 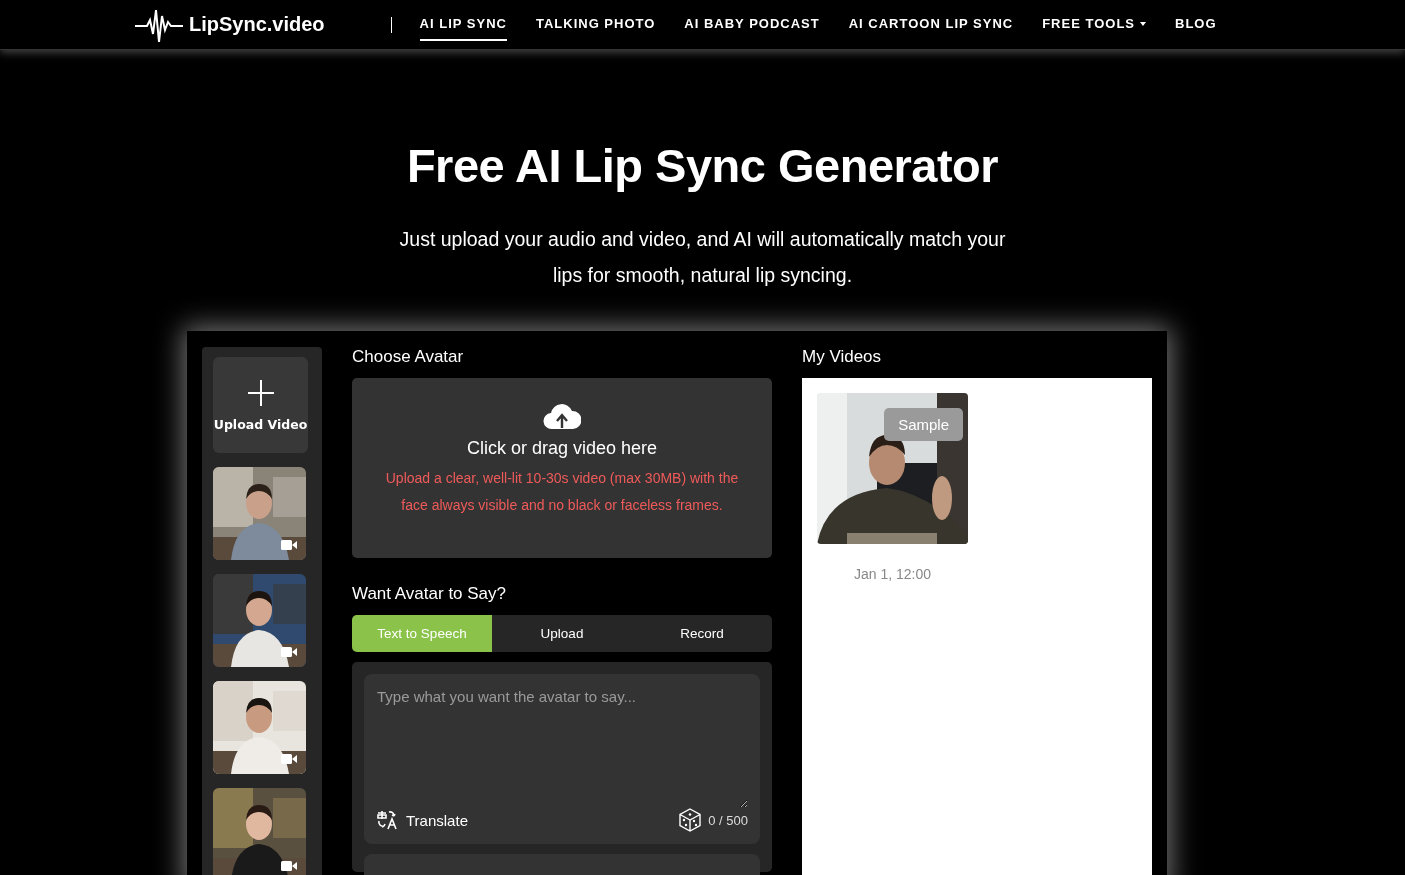 I want to click on nav-link: AI CARTOON LIP SYNC, so click(x=931, y=24).